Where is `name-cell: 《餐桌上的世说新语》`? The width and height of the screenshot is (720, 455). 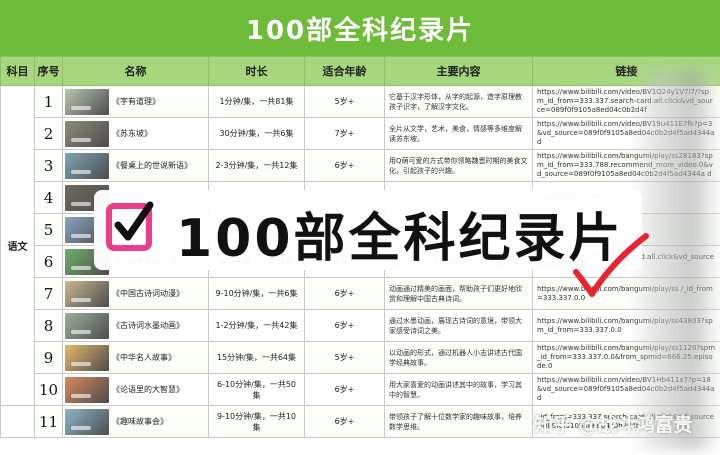 name-cell: 《餐桌上的世说新语》 is located at coordinates (135, 165).